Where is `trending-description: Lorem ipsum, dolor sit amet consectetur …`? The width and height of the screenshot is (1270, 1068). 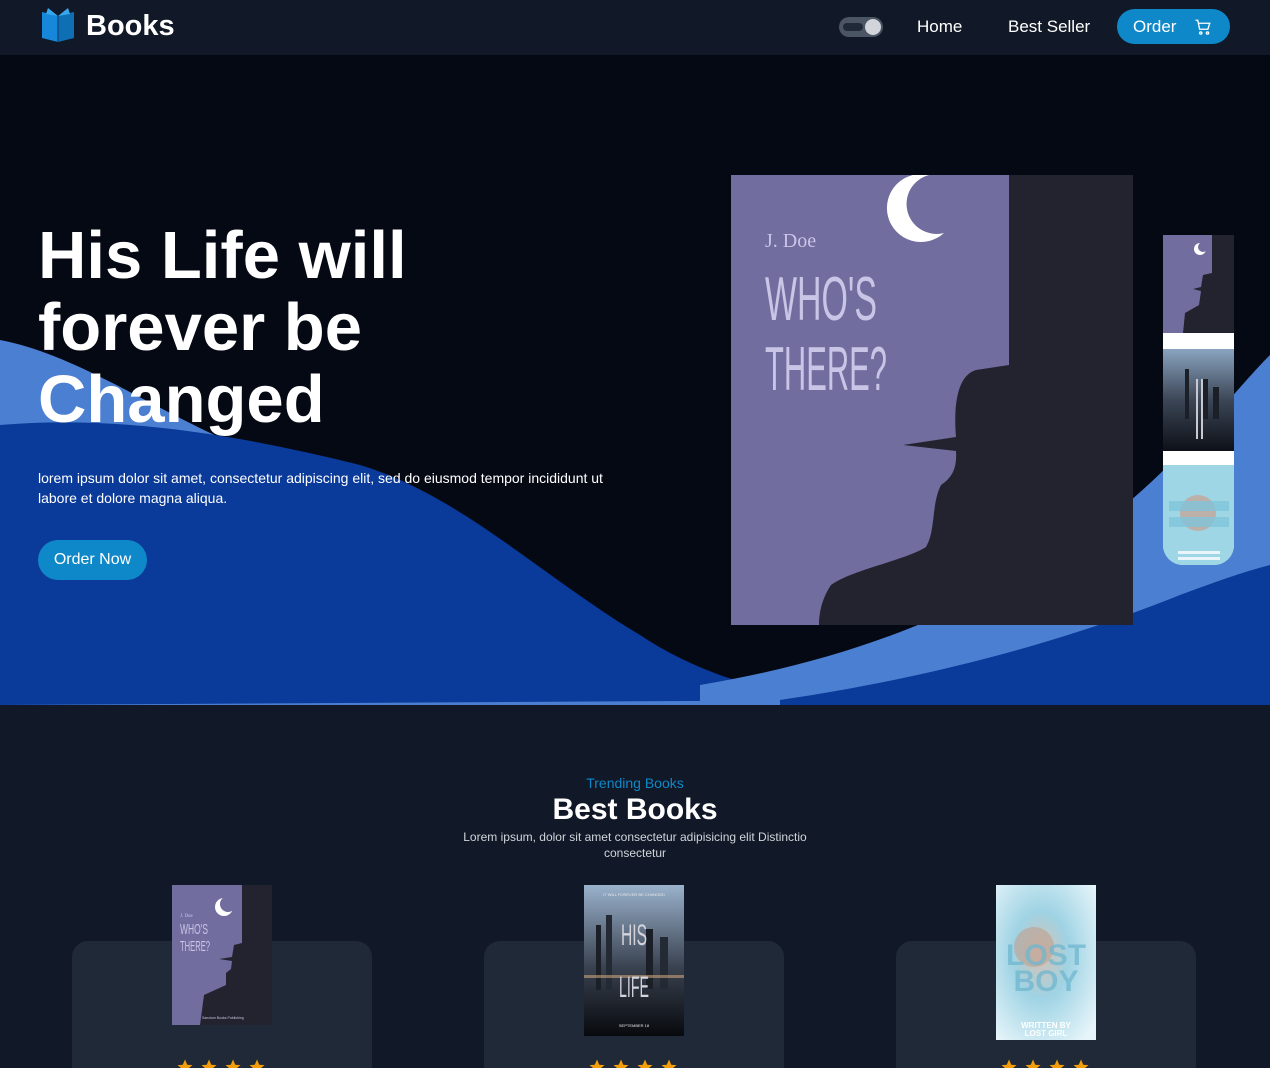
trending-description: Lorem ipsum, dolor sit amet consectetur … is located at coordinates (635, 845).